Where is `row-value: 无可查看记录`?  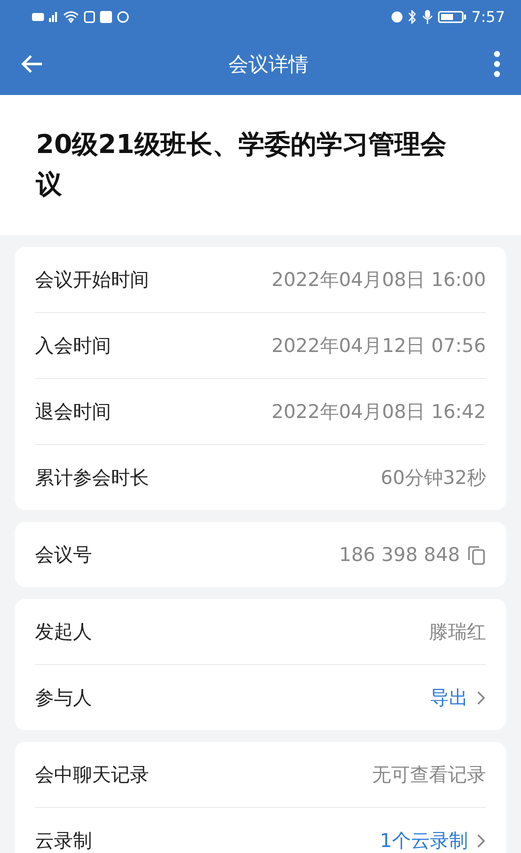
row-value: 无可查看记录 is located at coordinates (429, 775).